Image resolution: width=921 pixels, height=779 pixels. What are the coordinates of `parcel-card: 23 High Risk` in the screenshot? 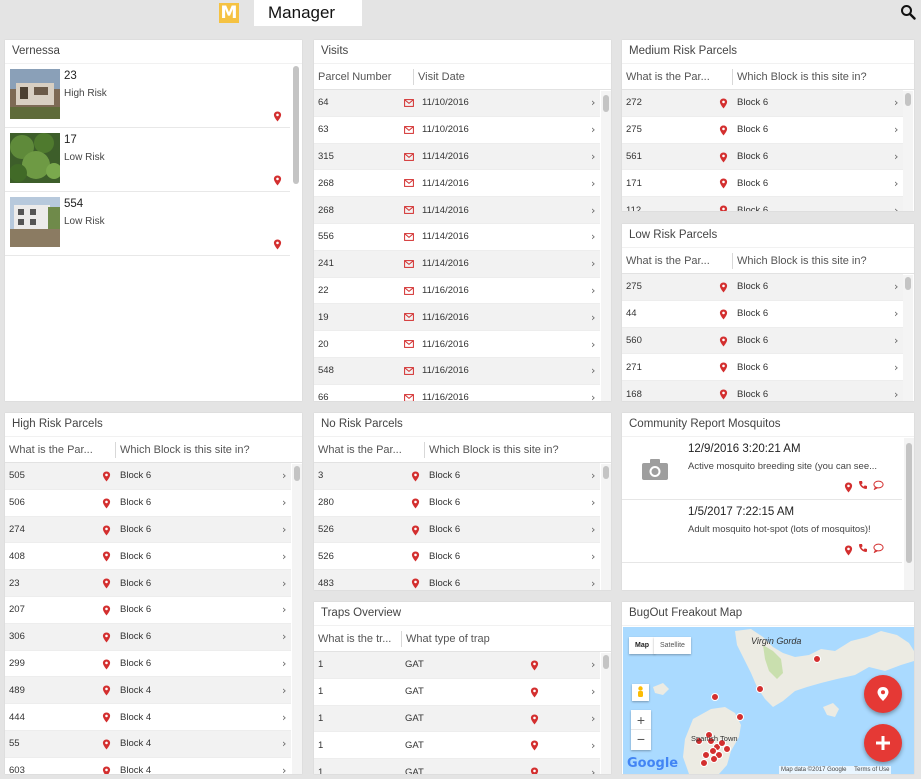 It's located at (147, 96).